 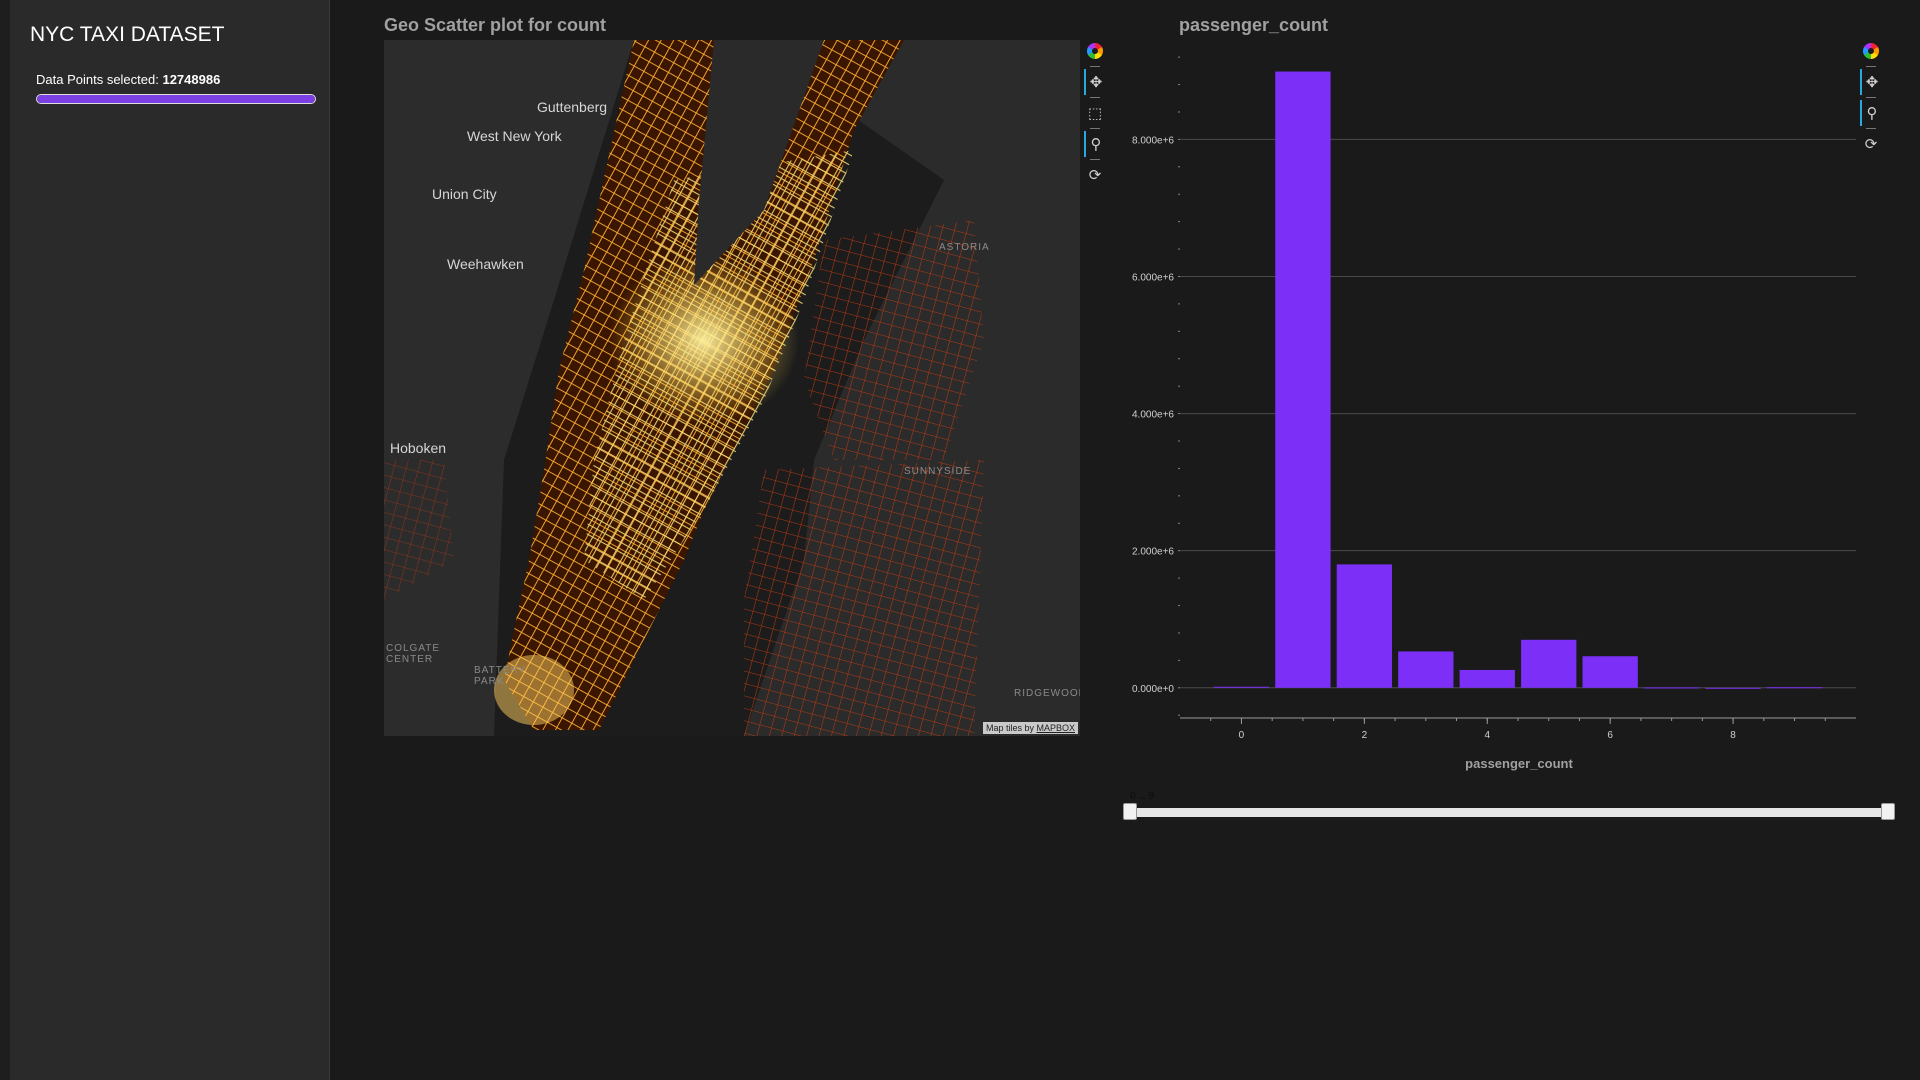 What do you see at coordinates (964, 247) in the screenshot?
I see `map-label-astoria: ASTORIA` at bounding box center [964, 247].